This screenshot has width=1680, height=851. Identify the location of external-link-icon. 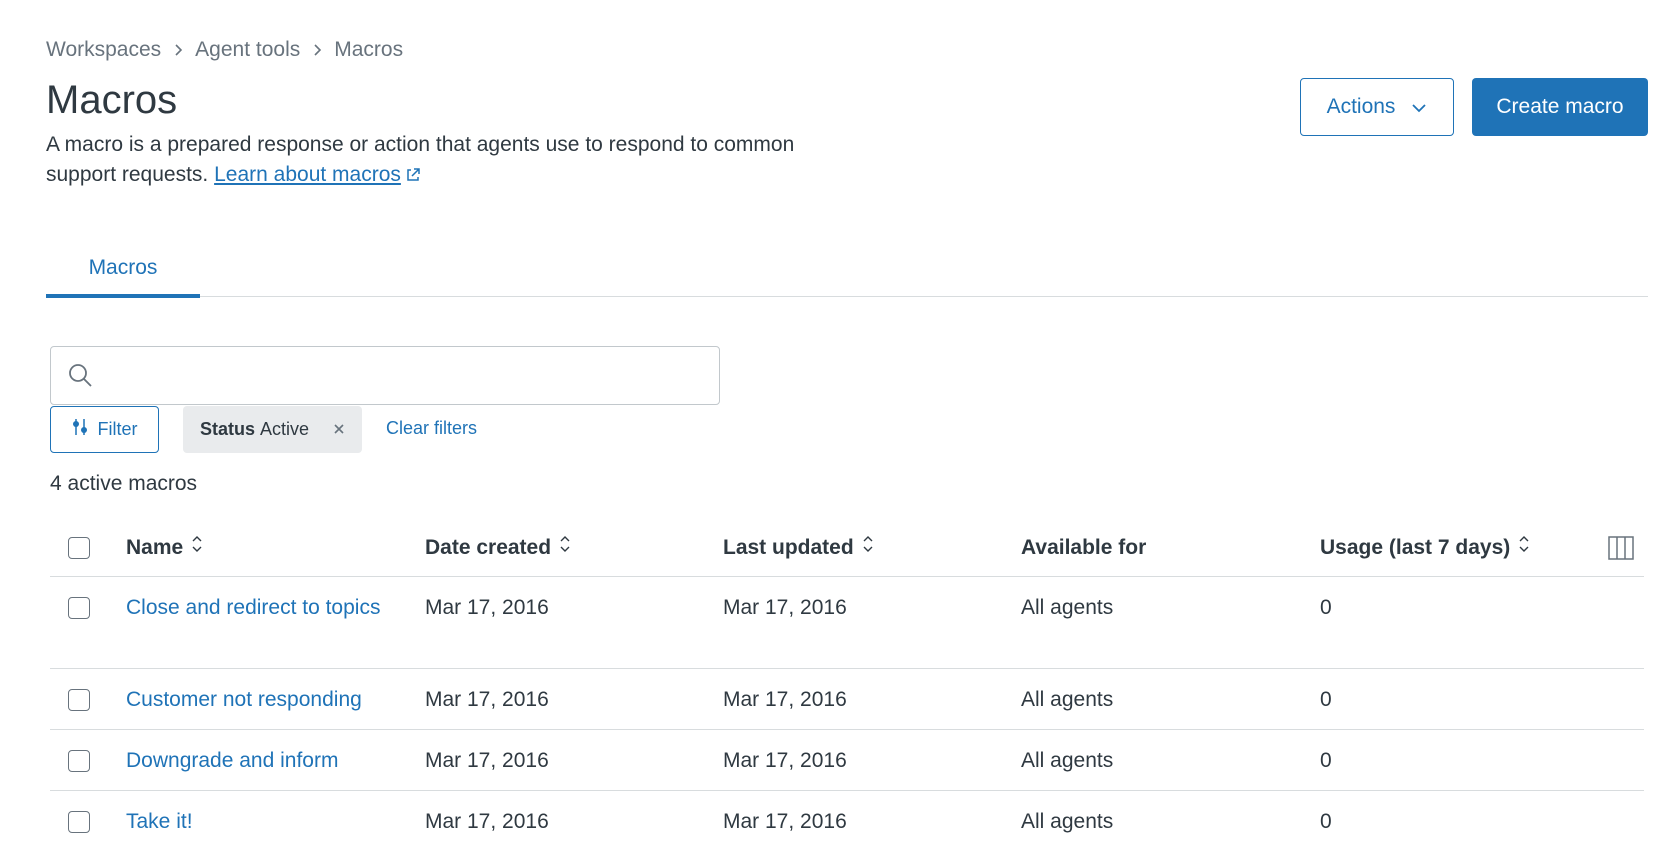
(413, 177).